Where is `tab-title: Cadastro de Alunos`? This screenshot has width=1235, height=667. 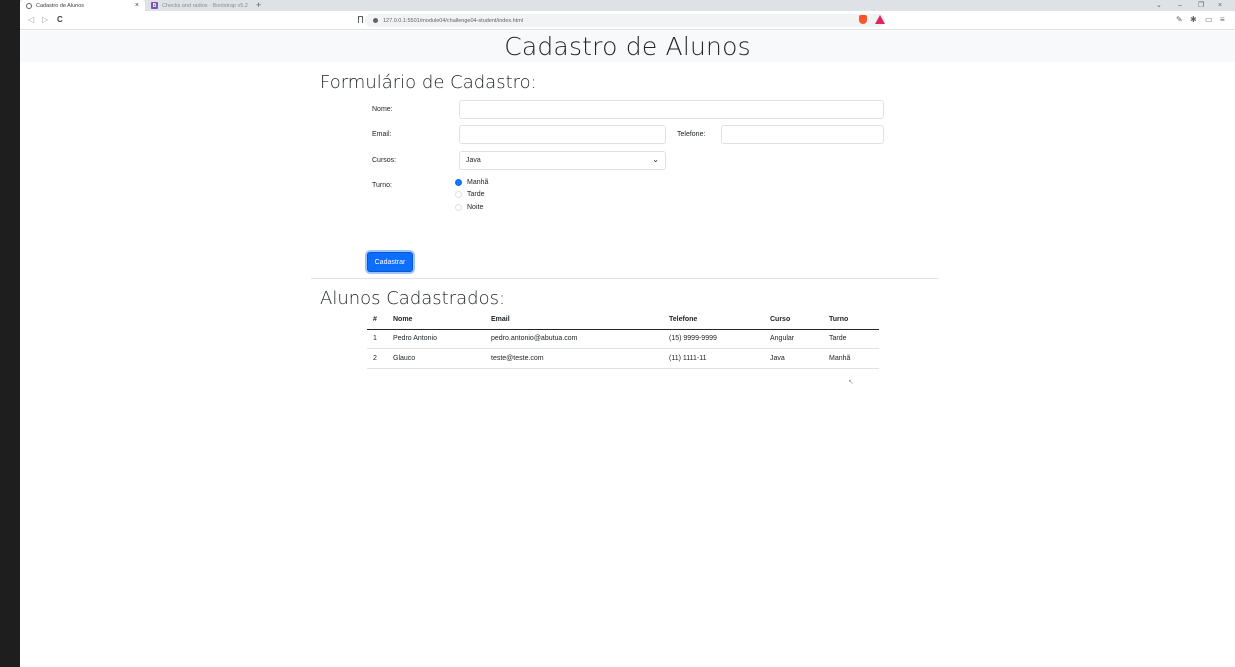 tab-title: Cadastro de Alunos is located at coordinates (60, 5).